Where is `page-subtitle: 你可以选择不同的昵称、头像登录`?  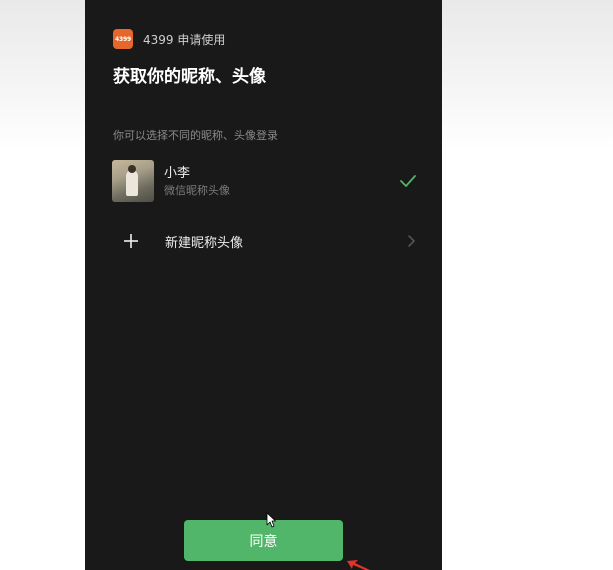 page-subtitle: 你可以选择不同的昵称、头像登录 is located at coordinates (195, 135).